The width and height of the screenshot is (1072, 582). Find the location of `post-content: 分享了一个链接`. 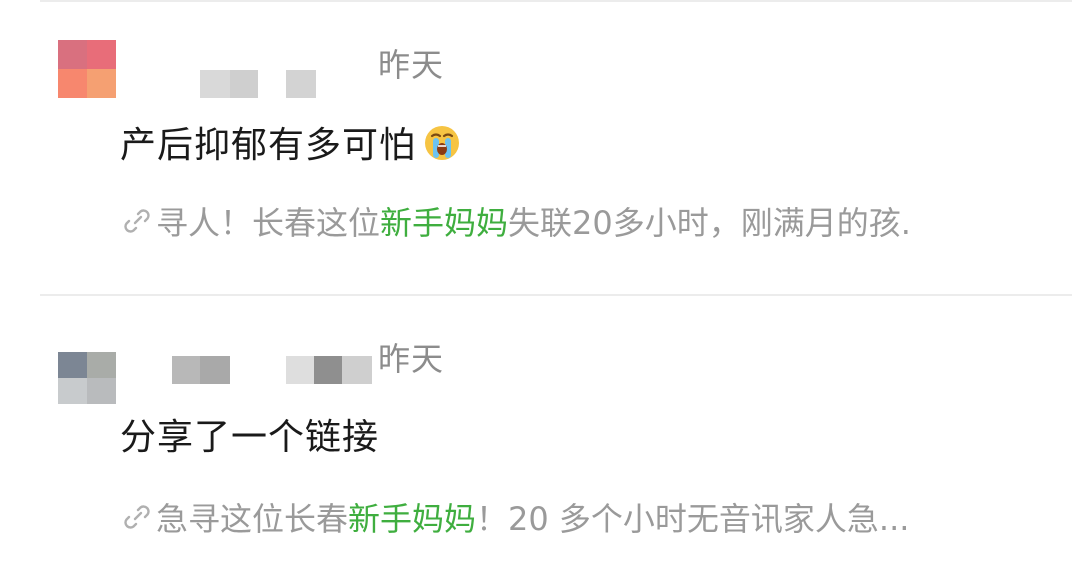

post-content: 分享了一个链接 is located at coordinates (249, 434).